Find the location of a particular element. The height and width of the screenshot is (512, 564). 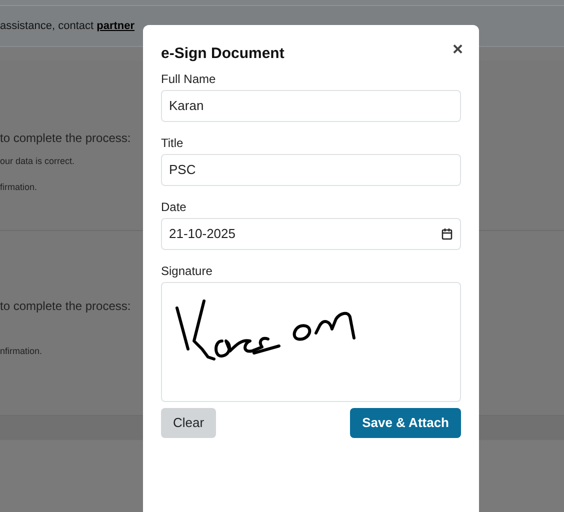

field-label: Date is located at coordinates (173, 207).